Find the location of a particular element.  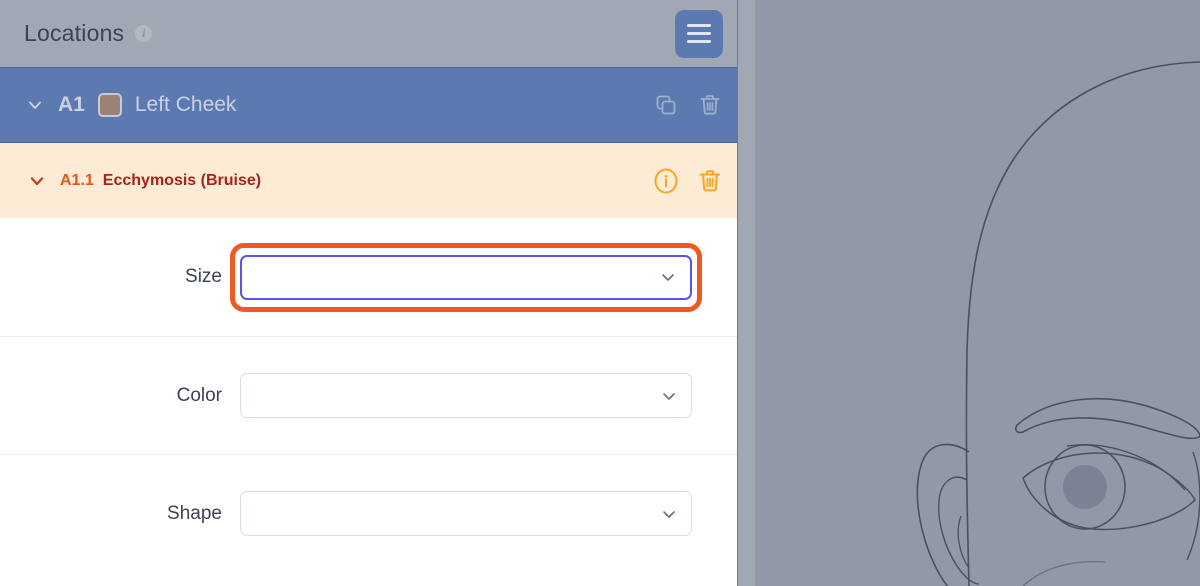

field-row-size: Size is located at coordinates (368, 277).